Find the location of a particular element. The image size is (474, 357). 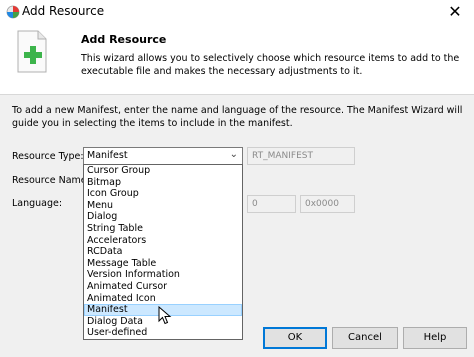

help-button: Help is located at coordinates (435, 338).